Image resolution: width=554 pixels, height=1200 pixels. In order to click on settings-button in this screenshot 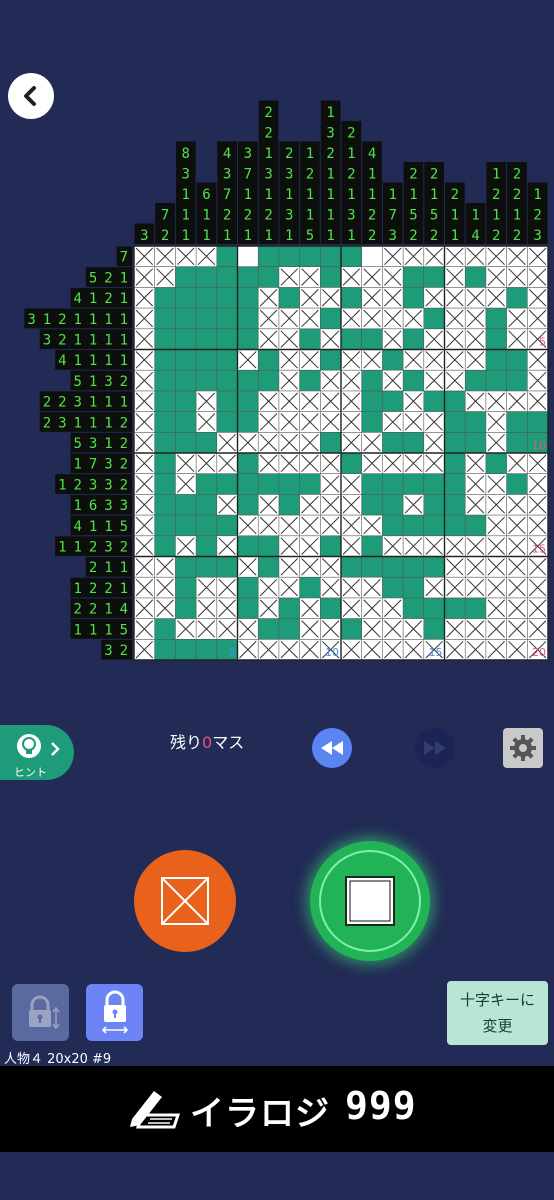, I will do `click(523, 748)`.